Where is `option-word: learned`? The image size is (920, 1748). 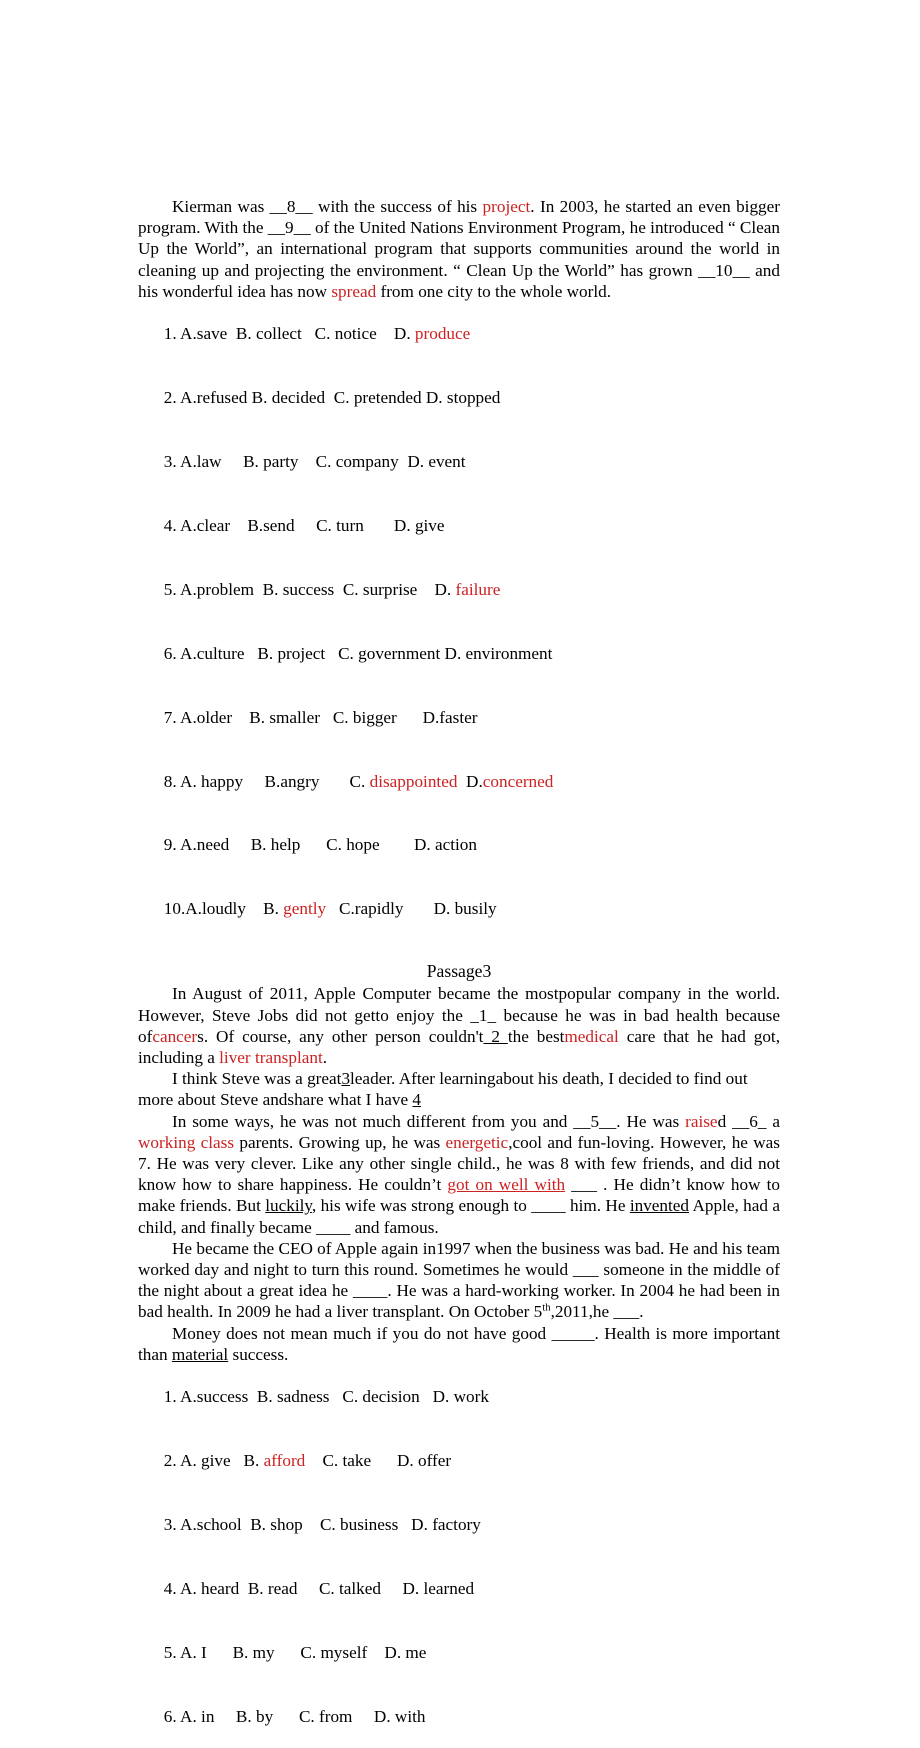
option-word: learned is located at coordinates (449, 1588).